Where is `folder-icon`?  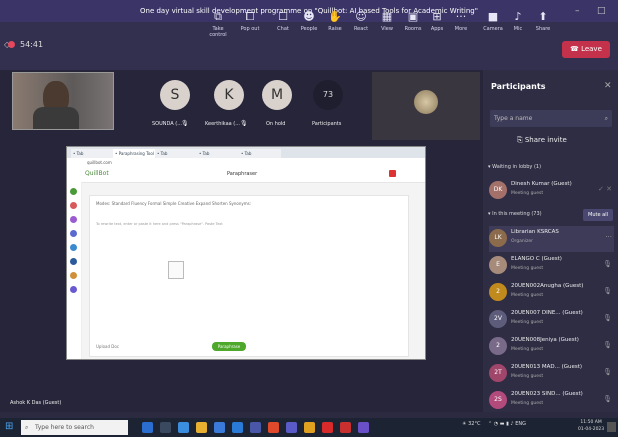
folder-icon is located at coordinates (309, 427).